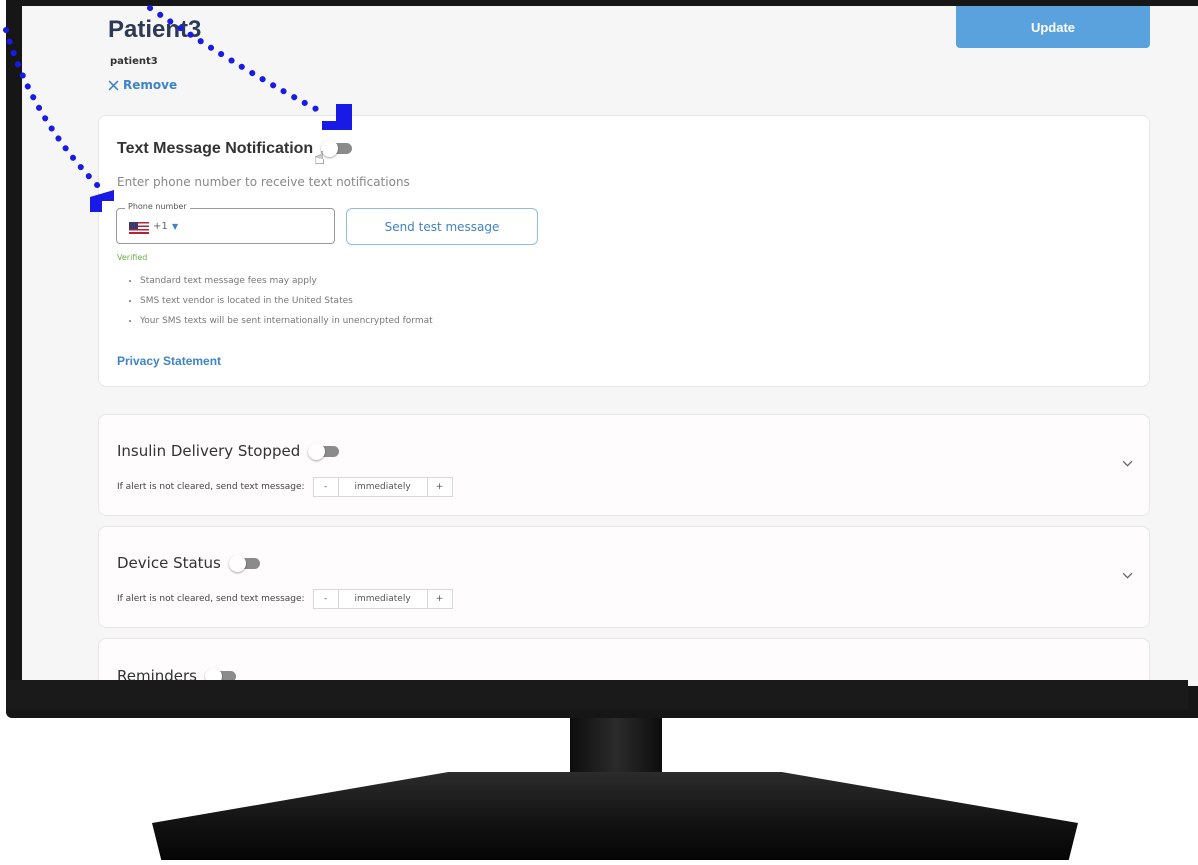 The width and height of the screenshot is (1198, 865). I want to click on remove-link: Remove, so click(142, 85).